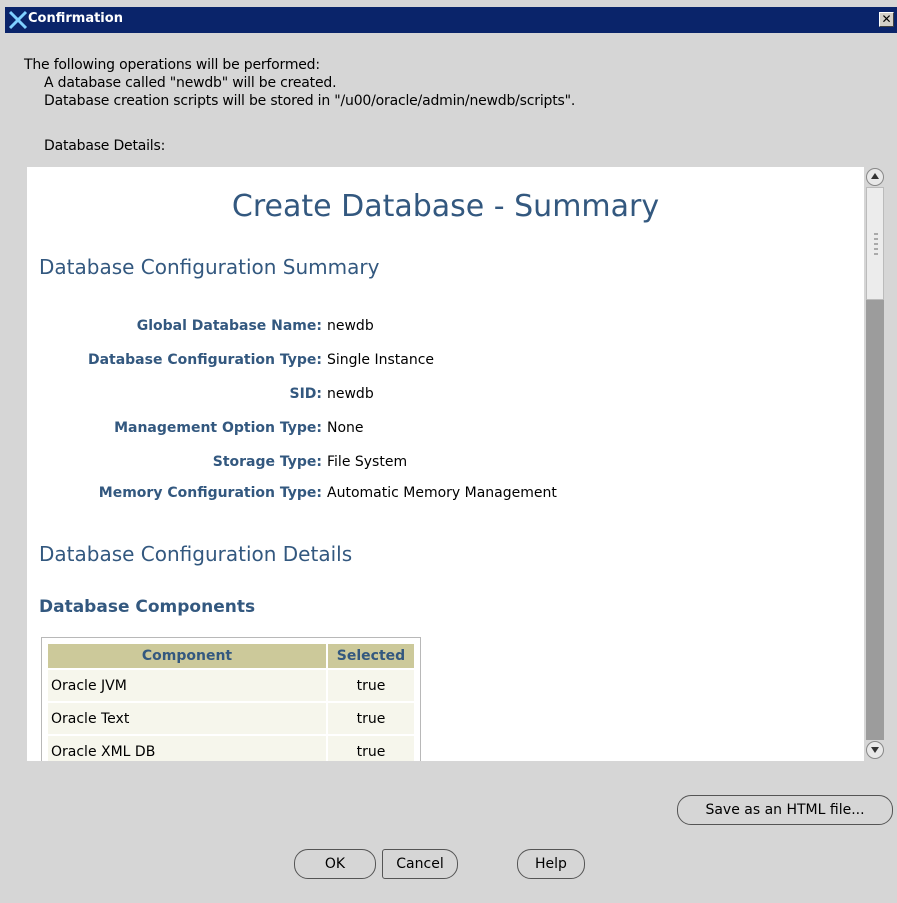  What do you see at coordinates (335, 864) in the screenshot?
I see `ok-button: OK` at bounding box center [335, 864].